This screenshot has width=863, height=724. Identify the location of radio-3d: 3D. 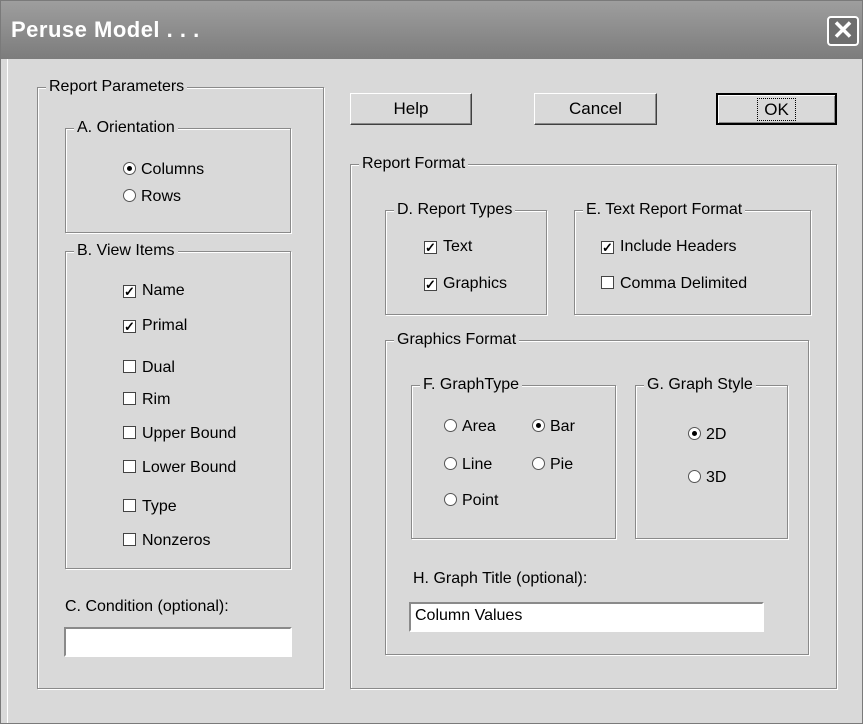
(707, 478).